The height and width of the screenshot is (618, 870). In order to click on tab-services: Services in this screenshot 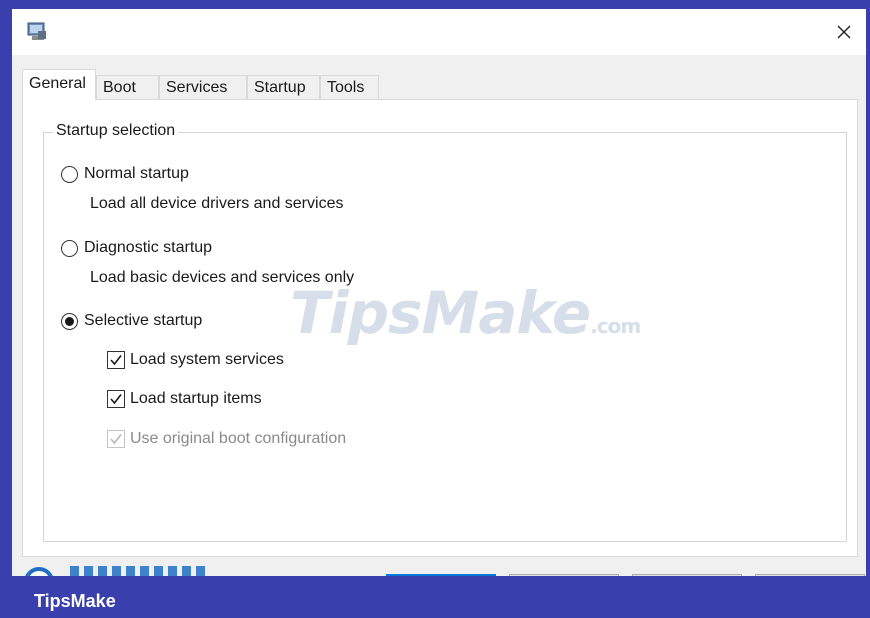, I will do `click(203, 87)`.